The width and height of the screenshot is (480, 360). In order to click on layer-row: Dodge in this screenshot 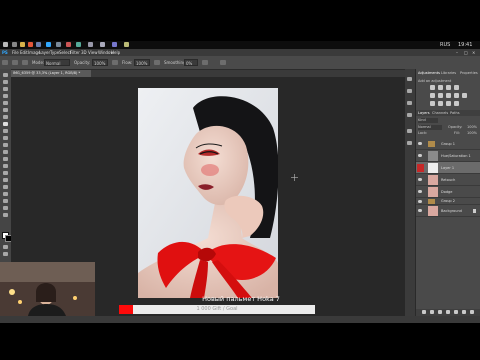, I will do `click(448, 192)`.